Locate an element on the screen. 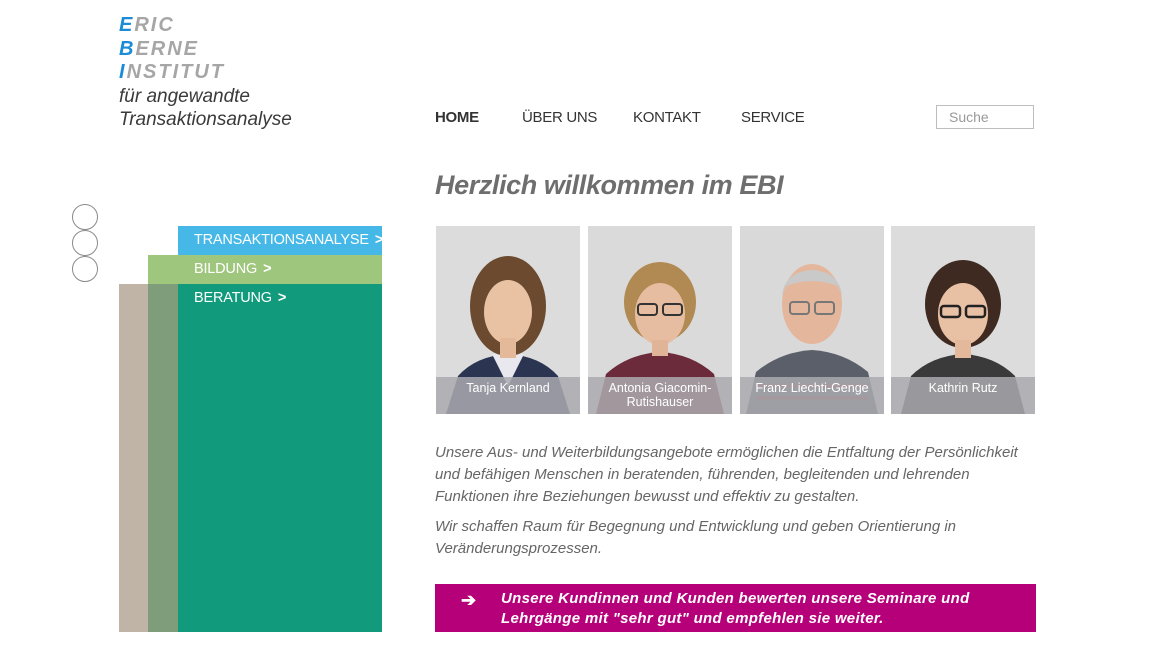 The width and height of the screenshot is (1150, 646). logo-text-nstitut: NSTITUT is located at coordinates (175, 72).